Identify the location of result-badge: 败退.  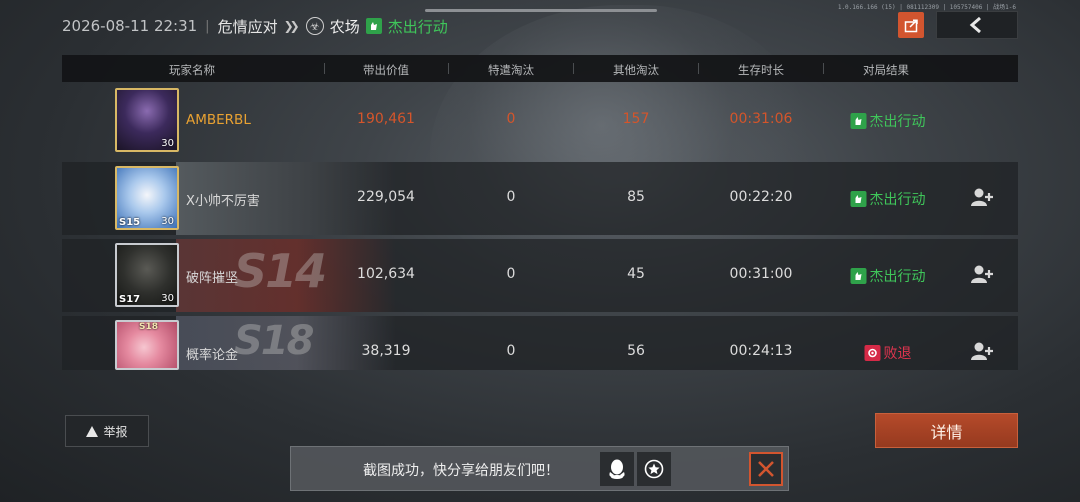
(888, 353).